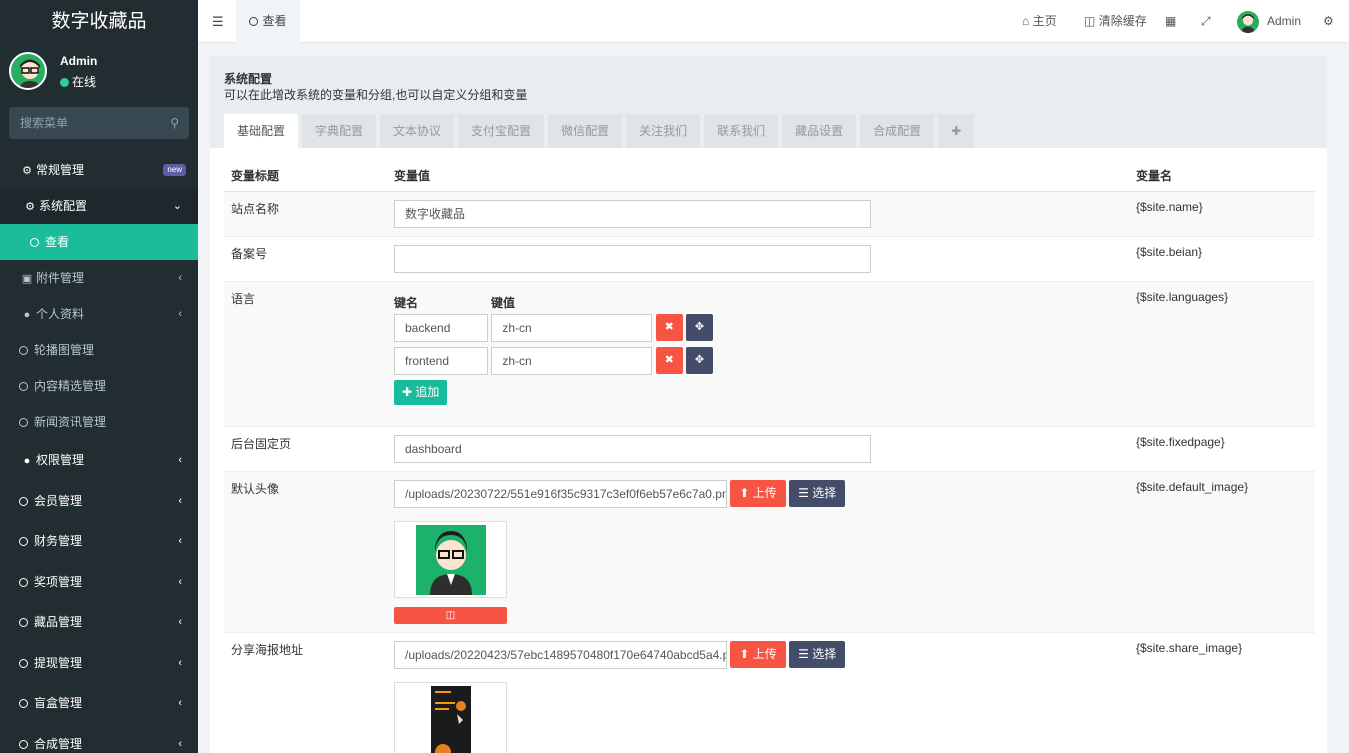 The height and width of the screenshot is (753, 1349). Describe the element at coordinates (28, 71) in the screenshot. I see `avatar` at that location.